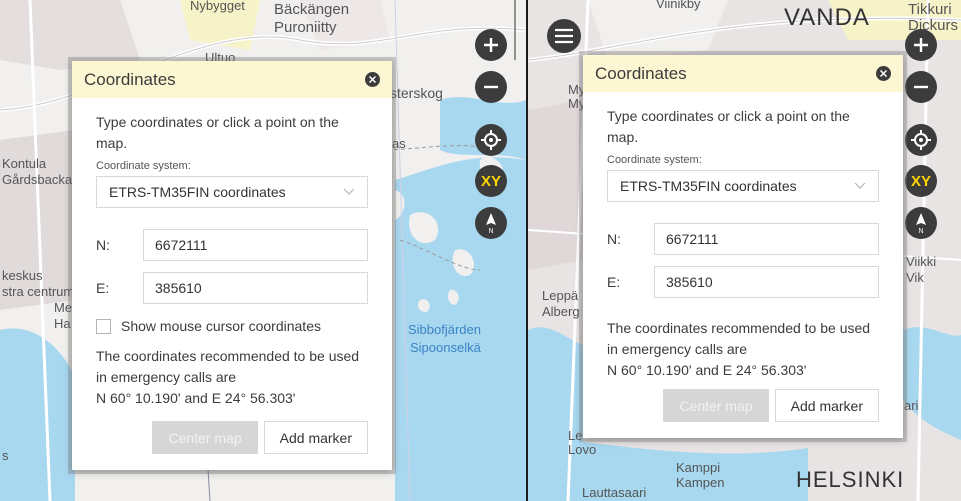 Image resolution: width=961 pixels, height=501 pixels. What do you see at coordinates (444, 329) in the screenshot?
I see `map-label-sibbofjarden: Sibbofjärden` at bounding box center [444, 329].